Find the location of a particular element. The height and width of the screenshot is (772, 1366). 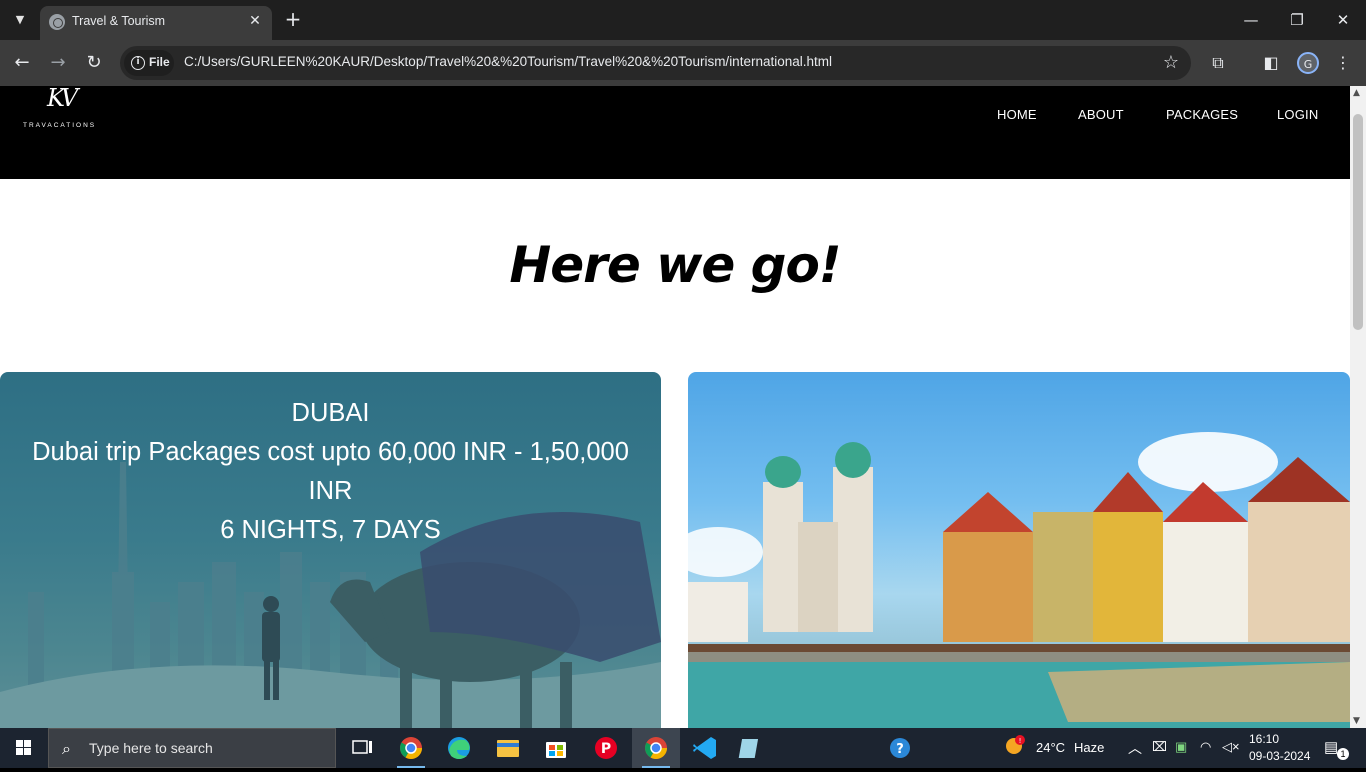

speaker-muted-icon: ◁× is located at coordinates (1231, 747).